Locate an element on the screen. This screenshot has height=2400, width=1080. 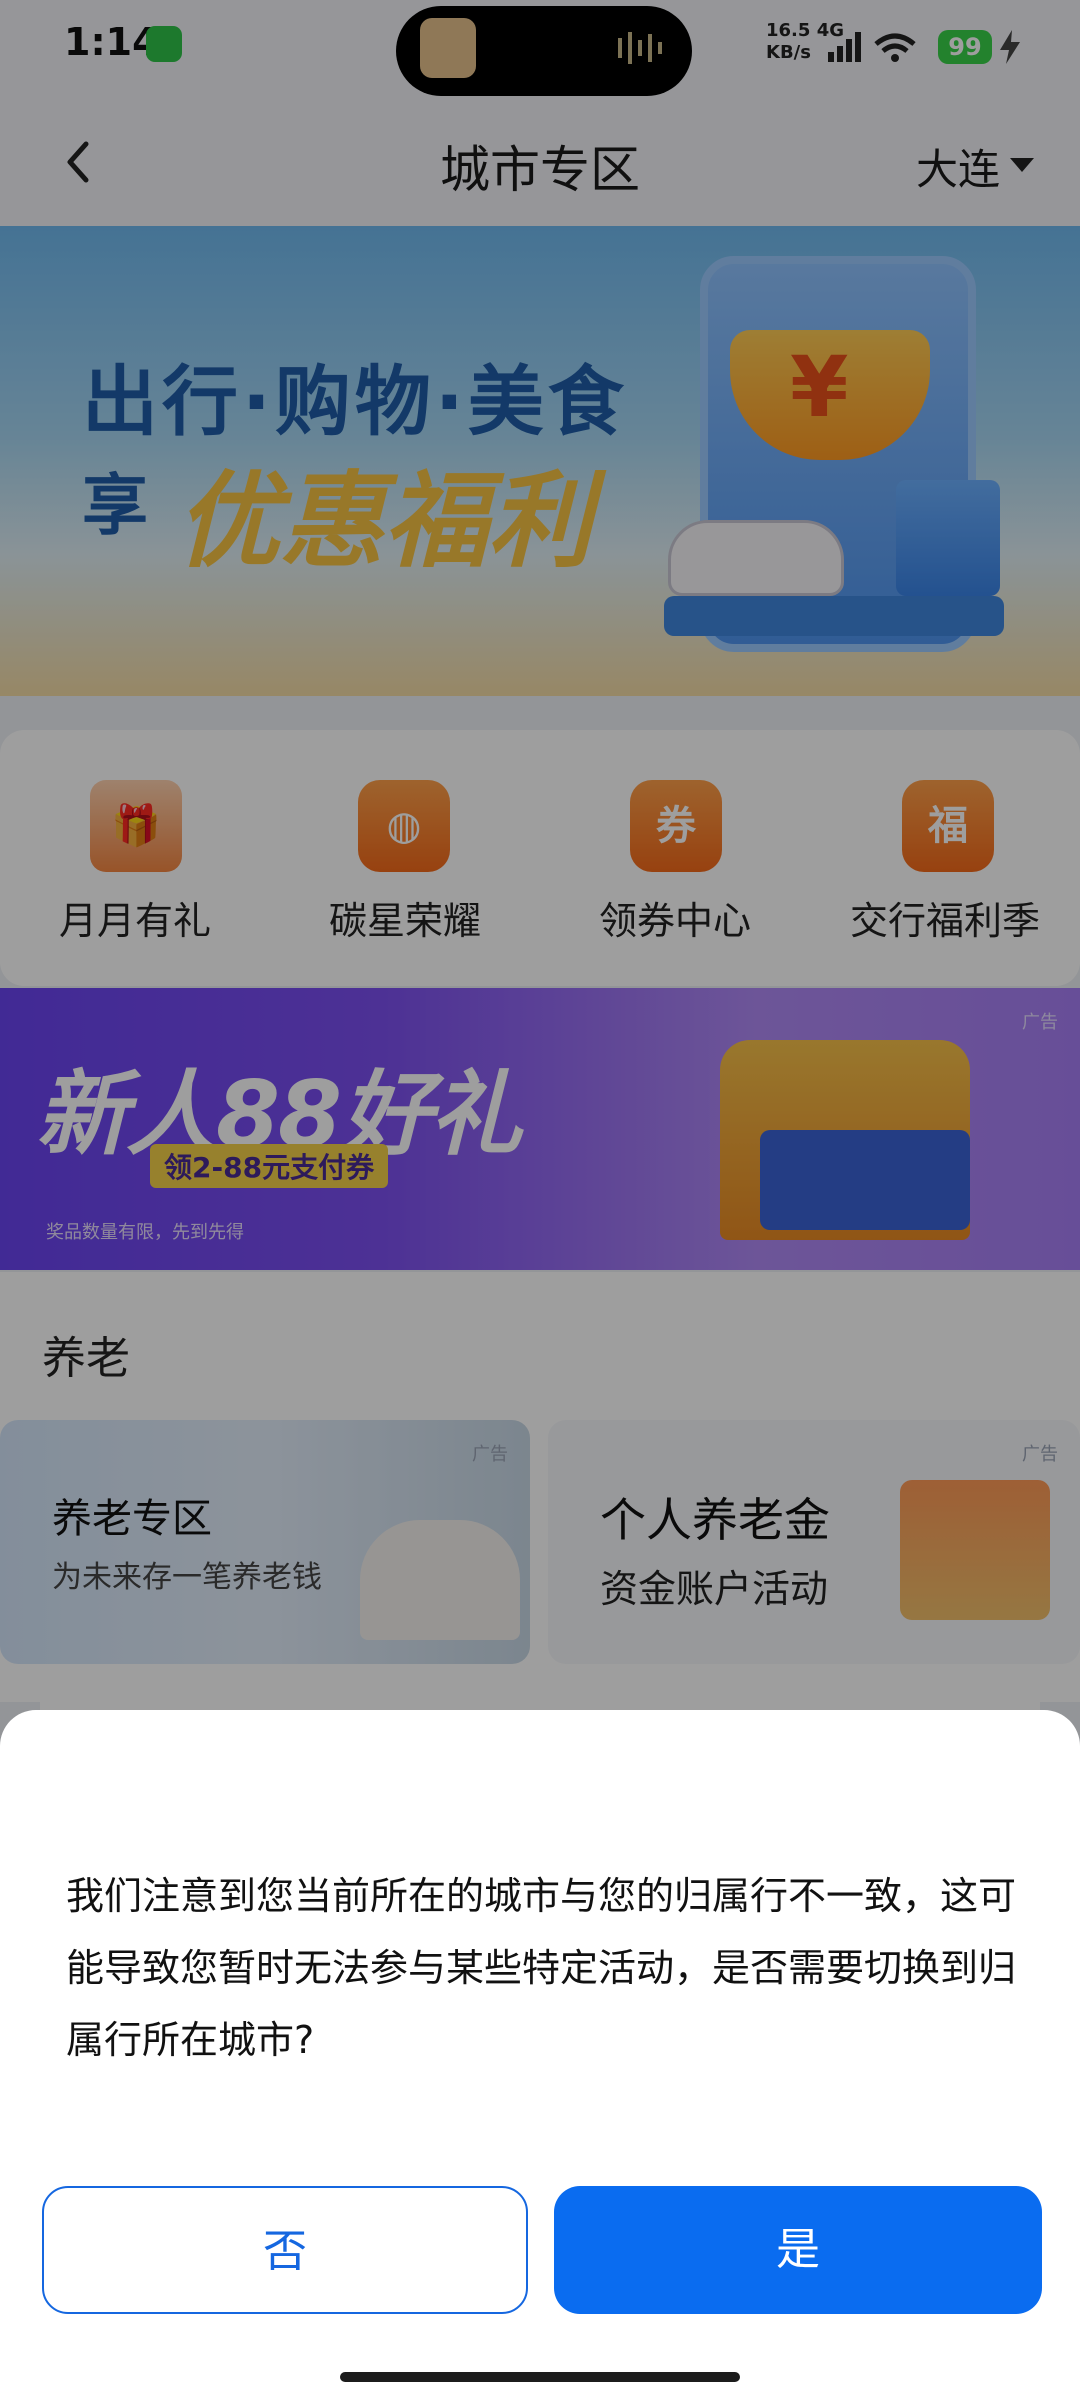
yes-button: 是 is located at coordinates (798, 2250).